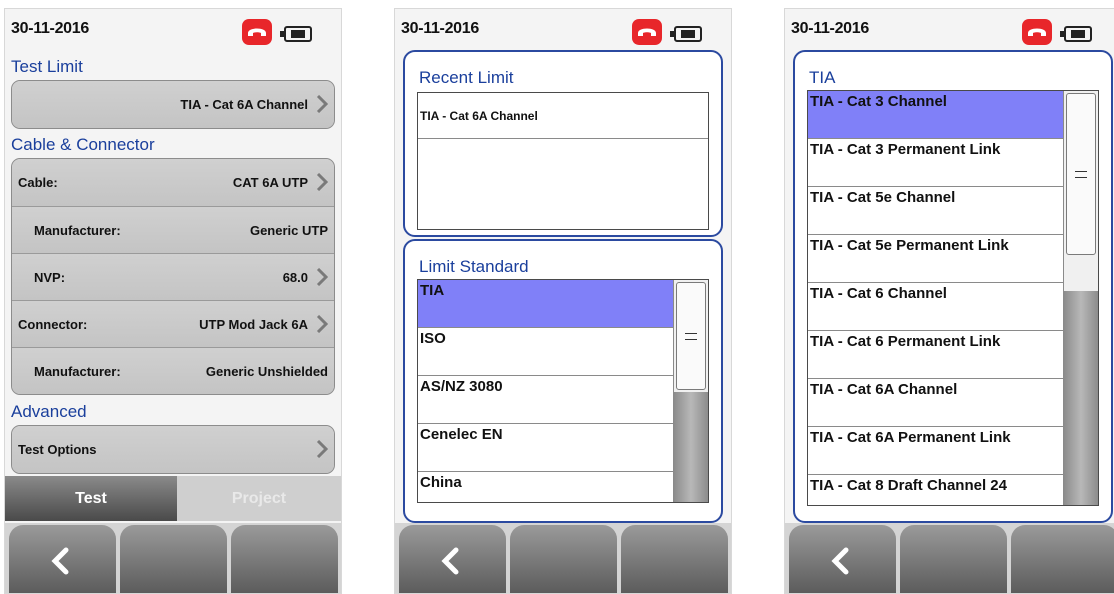 The width and height of the screenshot is (1114, 594). I want to click on test-options-row: Test Options, so click(173, 449).